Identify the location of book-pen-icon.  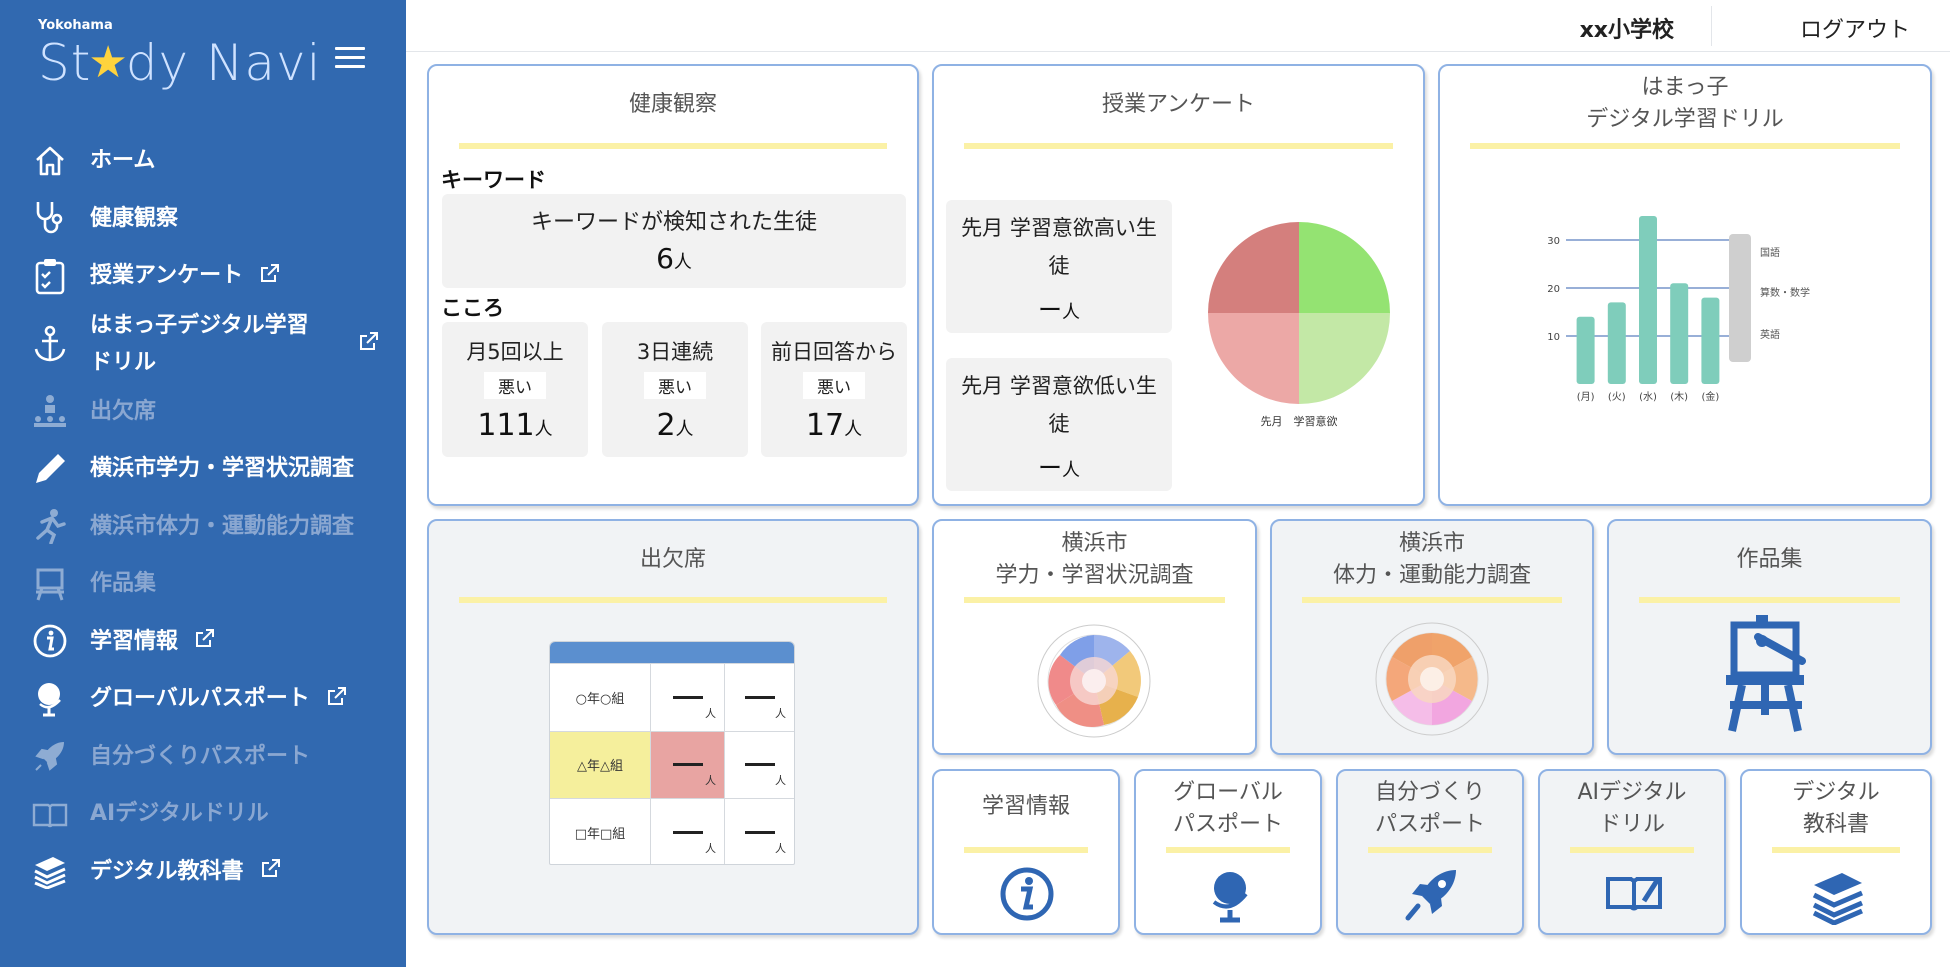
(1634, 894).